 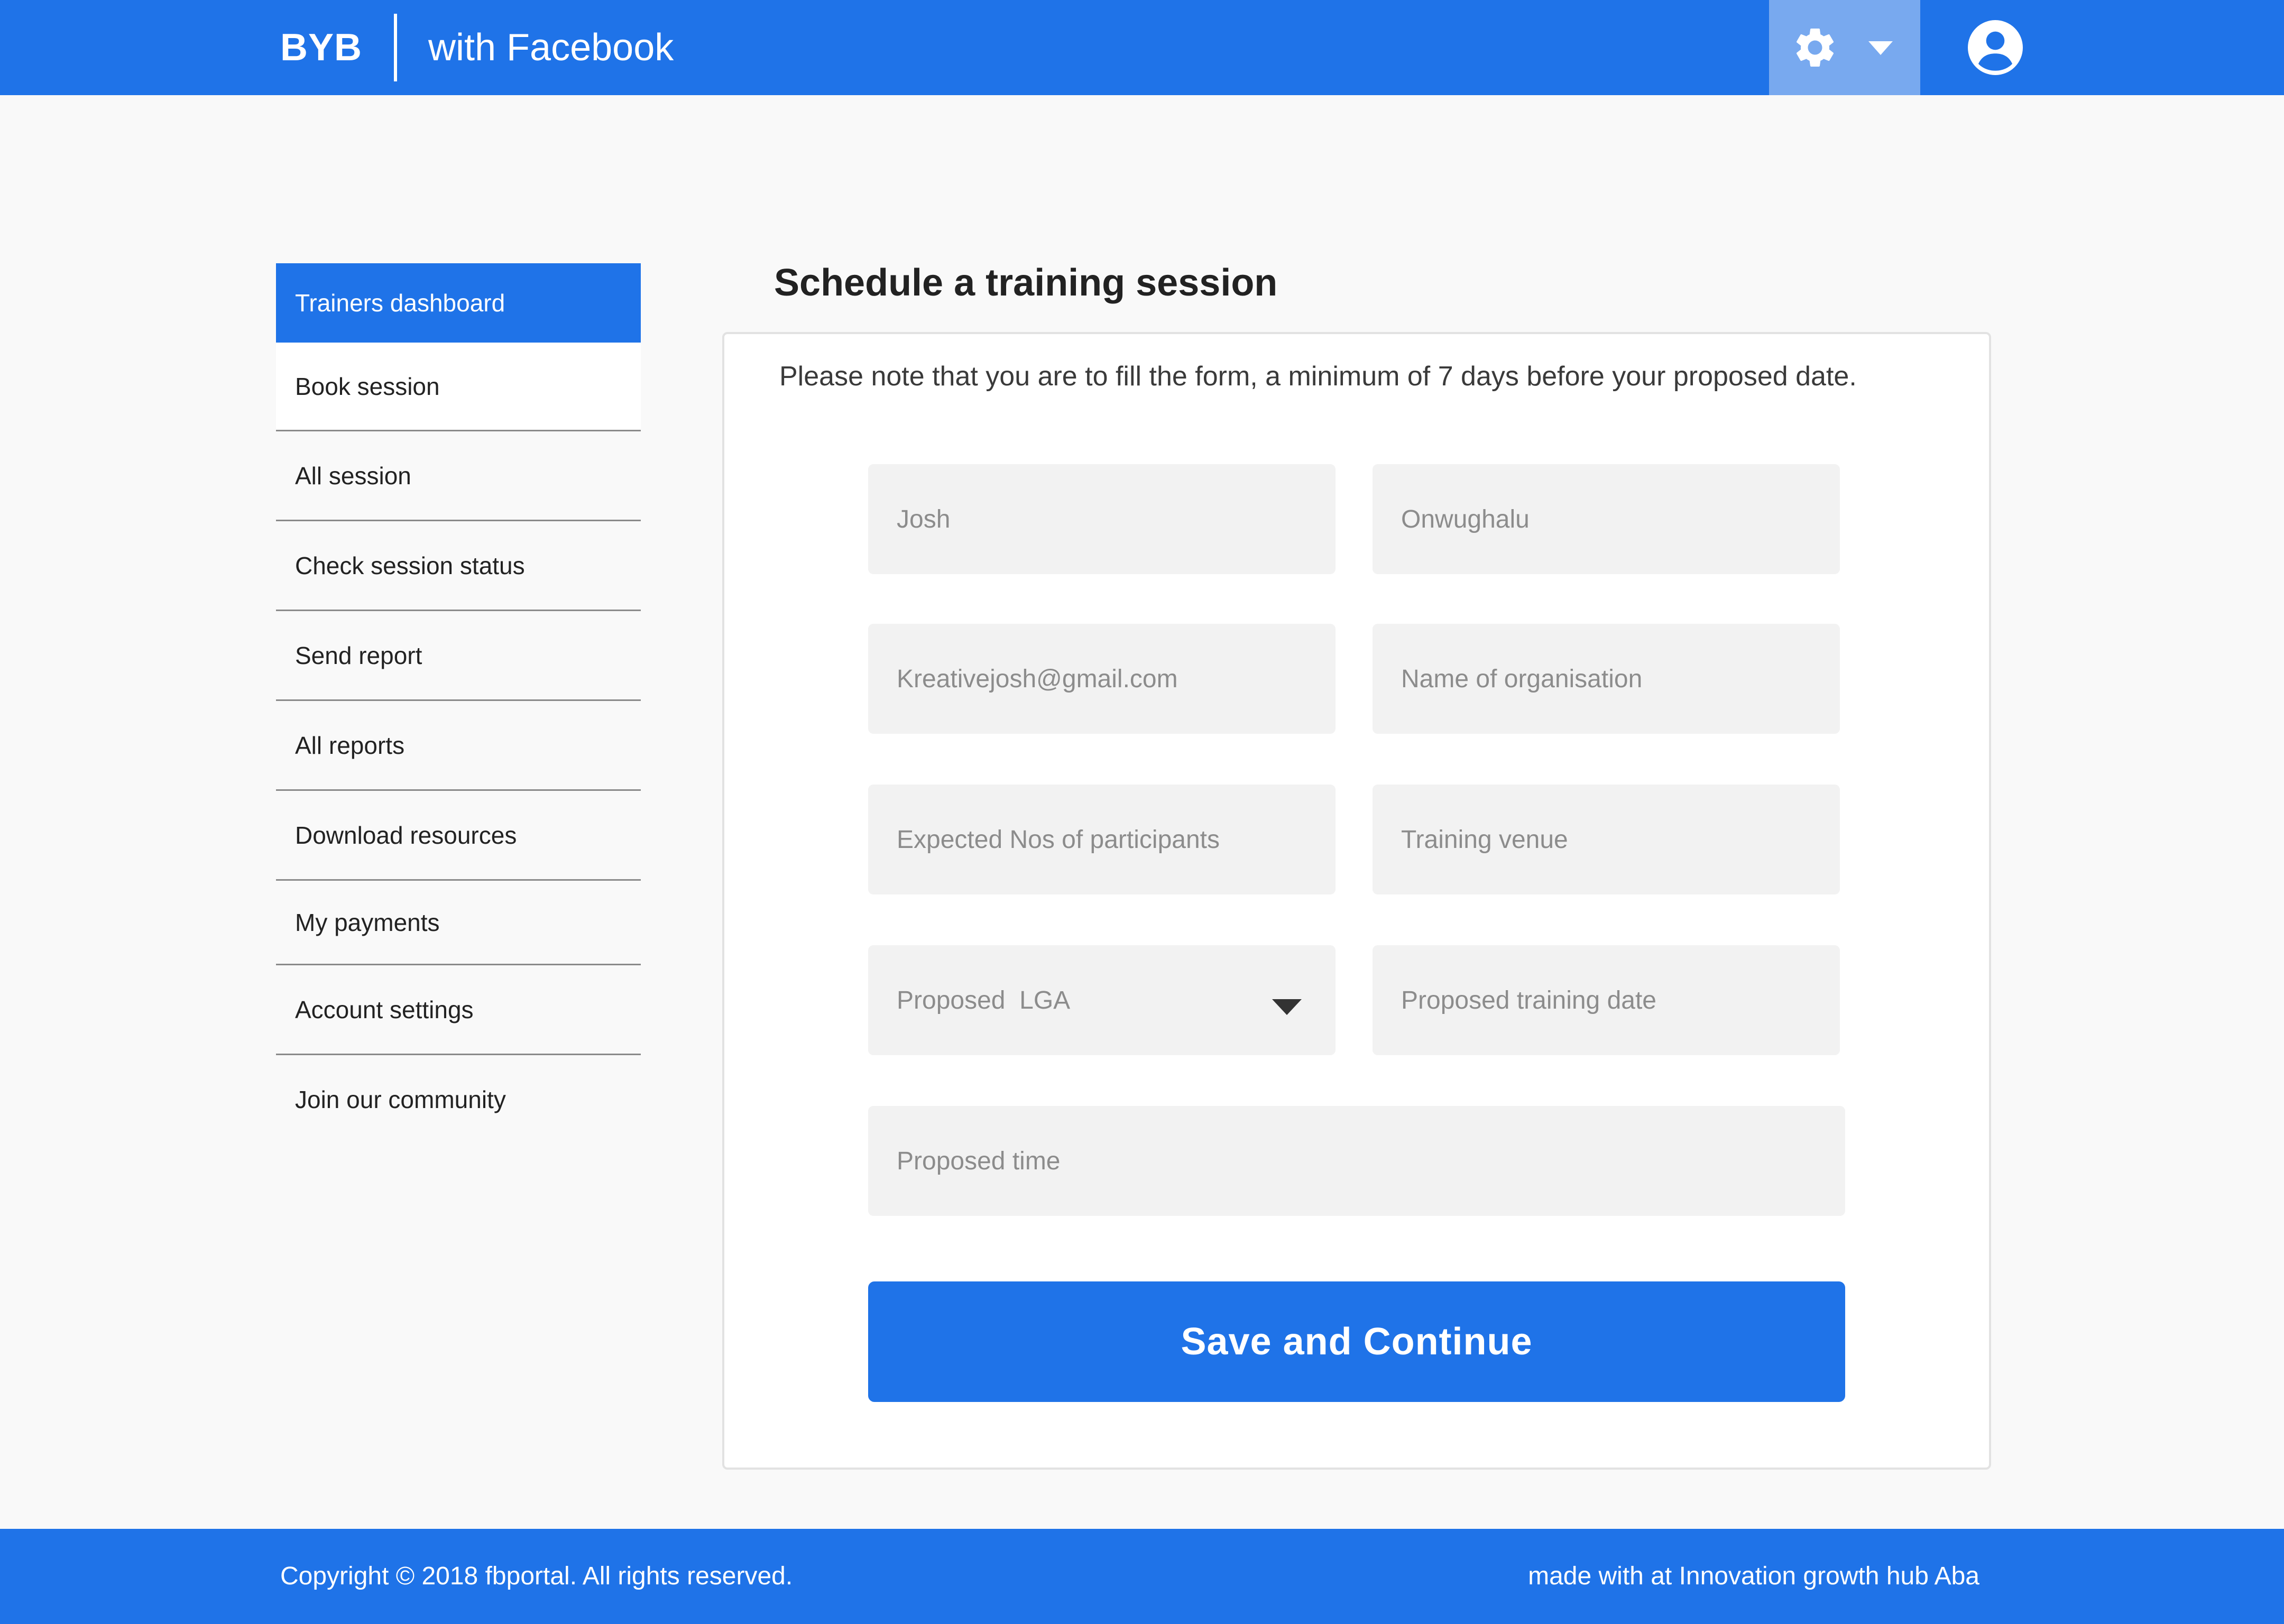 I want to click on page-title: Schedule a training session, so click(x=1026, y=283).